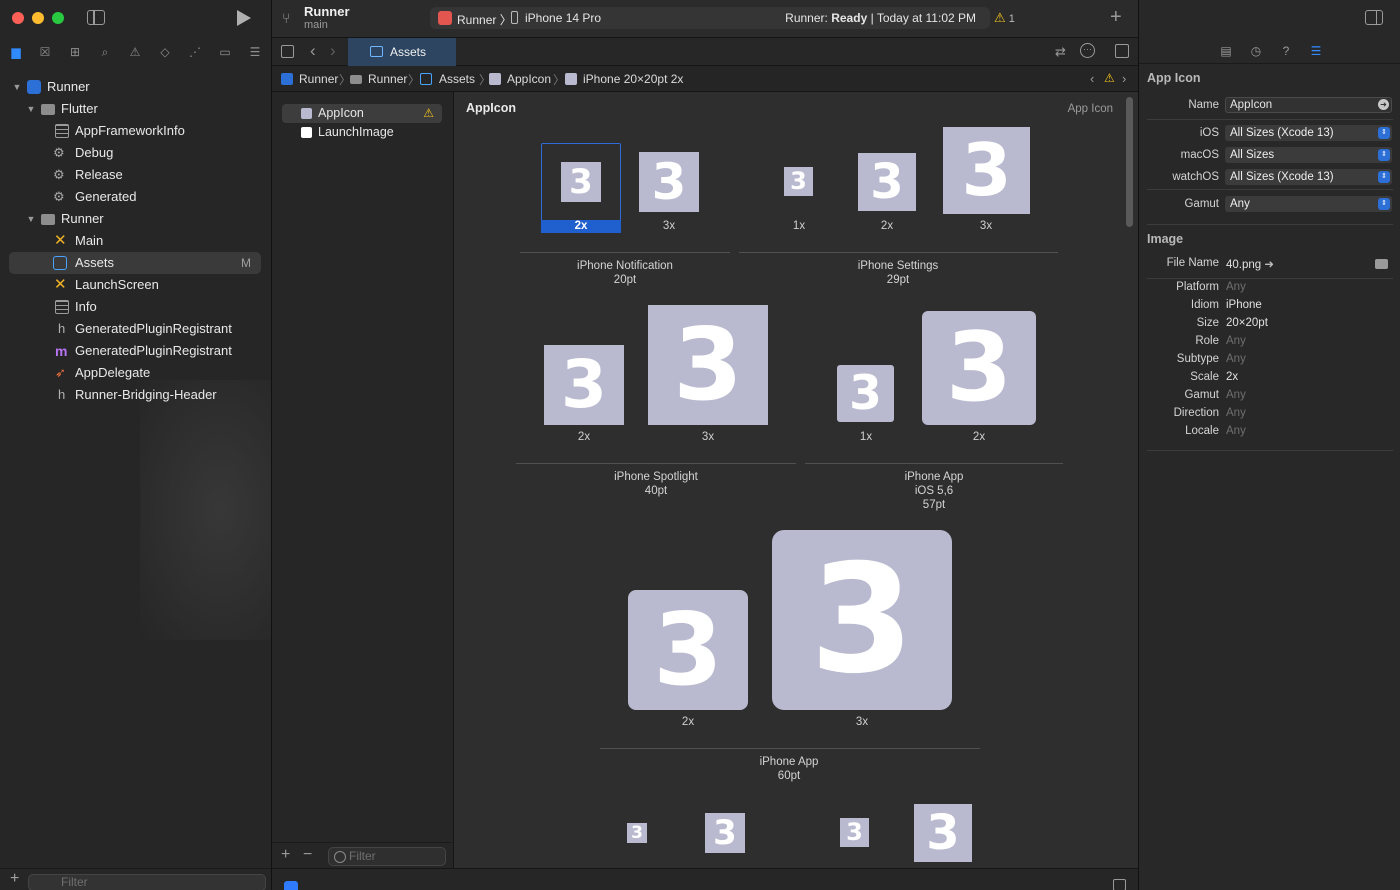 The height and width of the screenshot is (890, 1400). What do you see at coordinates (1116, 17) in the screenshot?
I see `library-plus-icon: +` at bounding box center [1116, 17].